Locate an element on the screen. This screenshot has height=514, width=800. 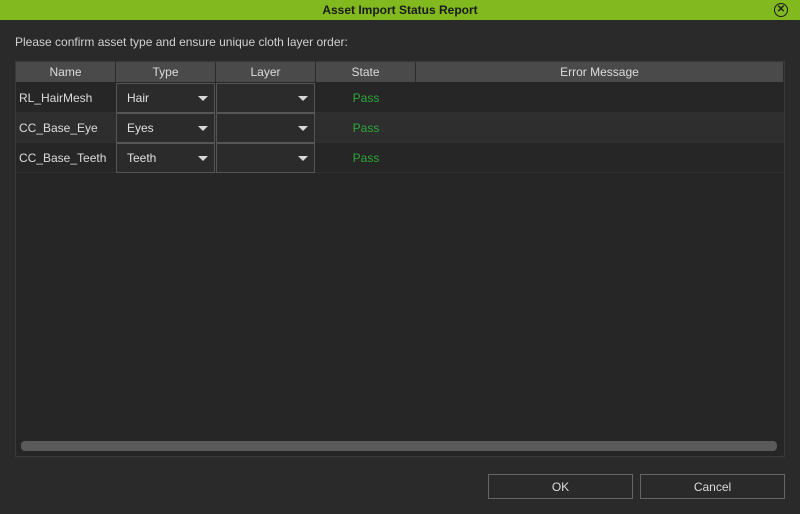
asset-name: CC_Base_Eye is located at coordinates (58, 128).